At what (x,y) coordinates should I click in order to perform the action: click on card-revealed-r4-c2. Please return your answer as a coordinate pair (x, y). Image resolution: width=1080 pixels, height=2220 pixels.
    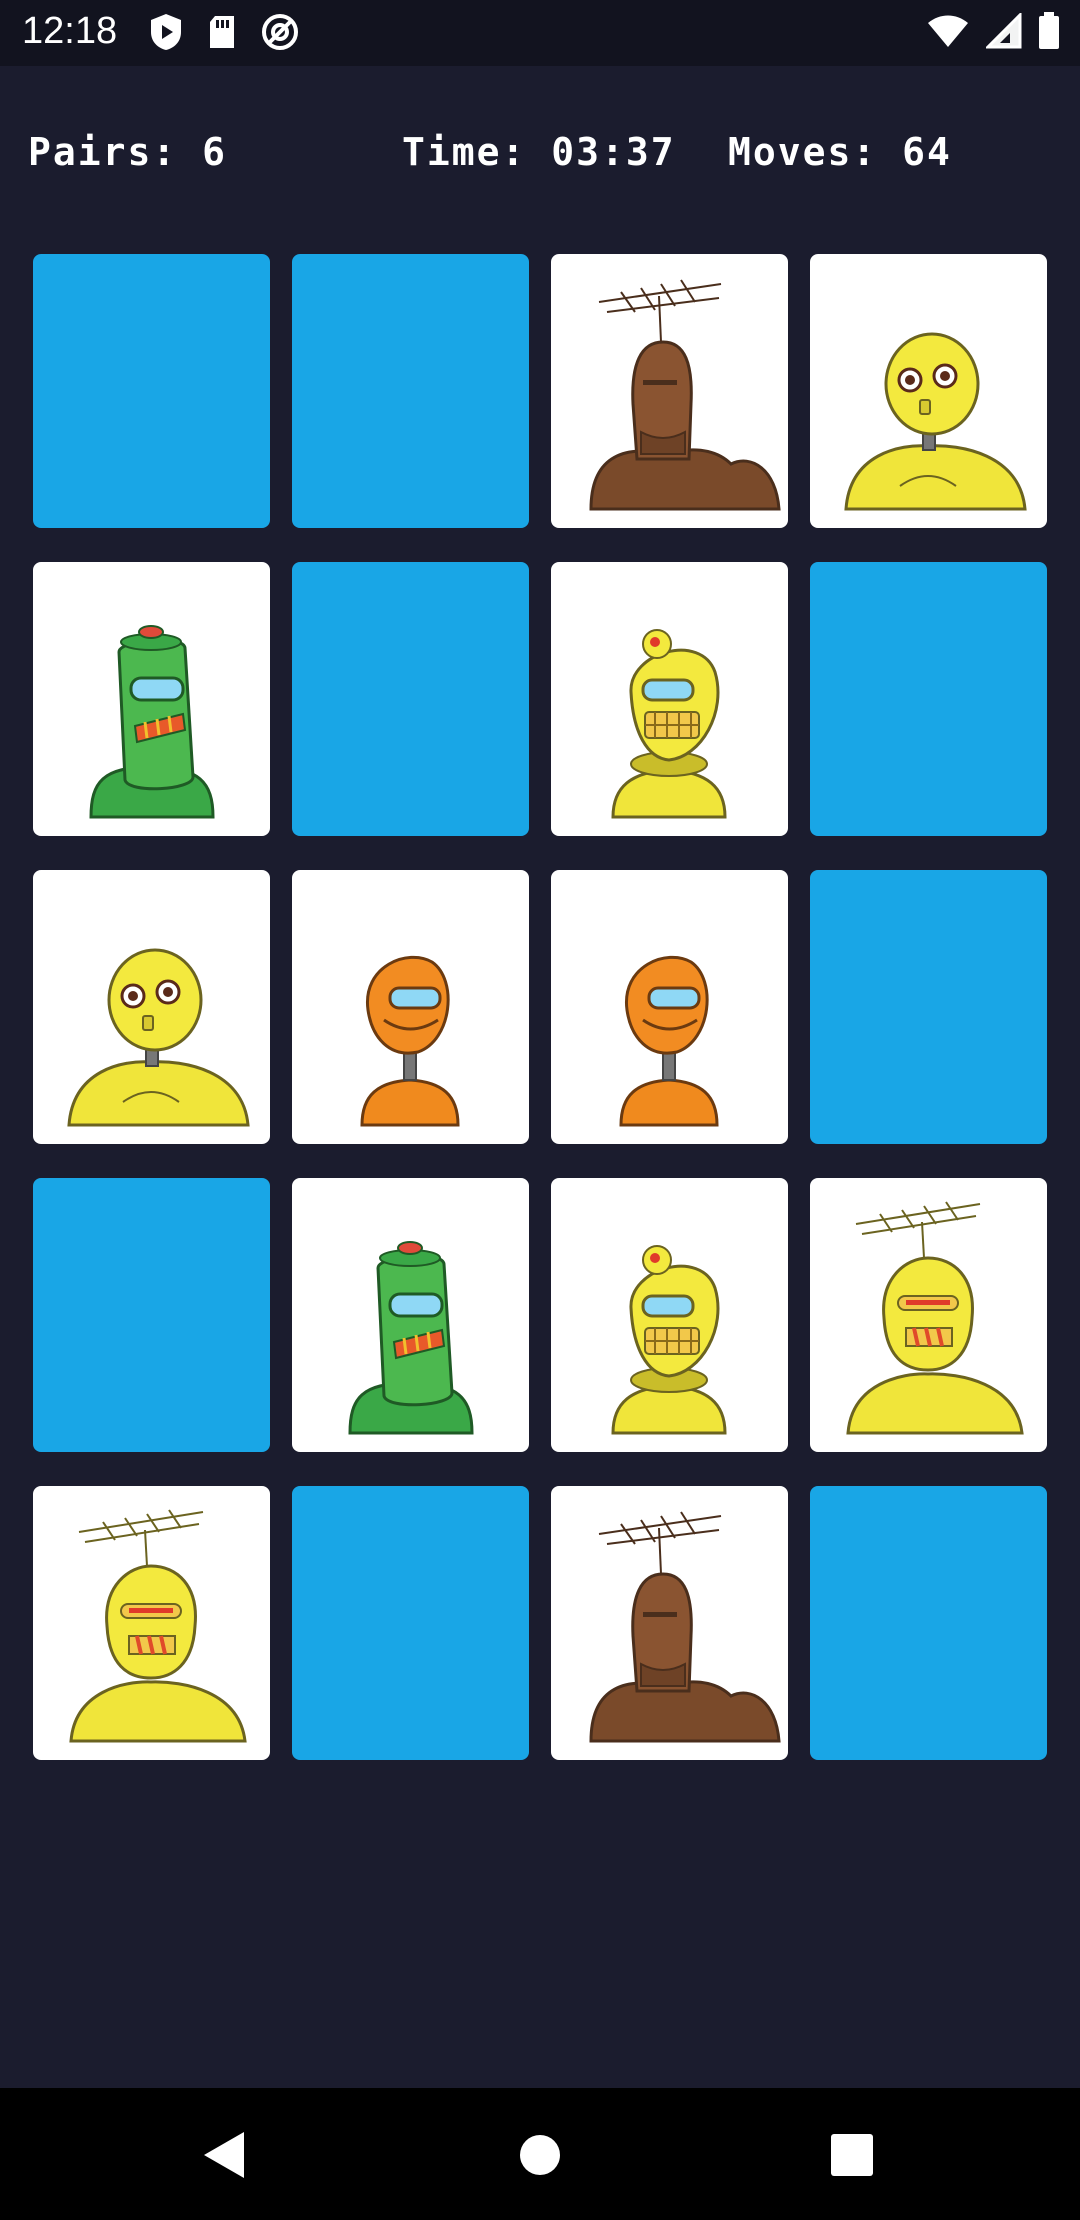
    Looking at the image, I should click on (410, 1315).